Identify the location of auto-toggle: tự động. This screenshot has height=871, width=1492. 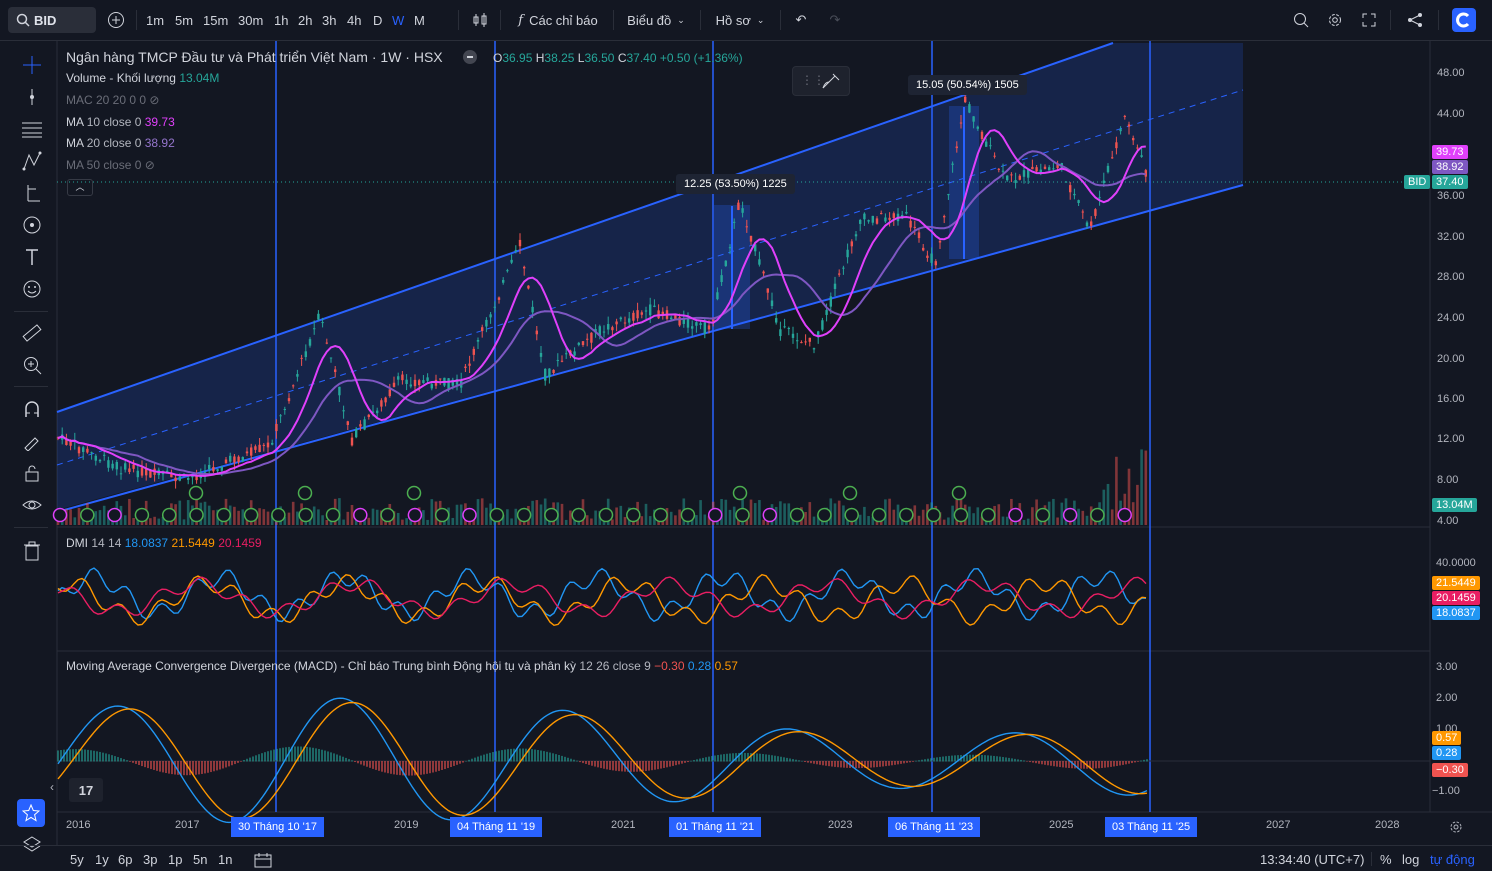
(1452, 859).